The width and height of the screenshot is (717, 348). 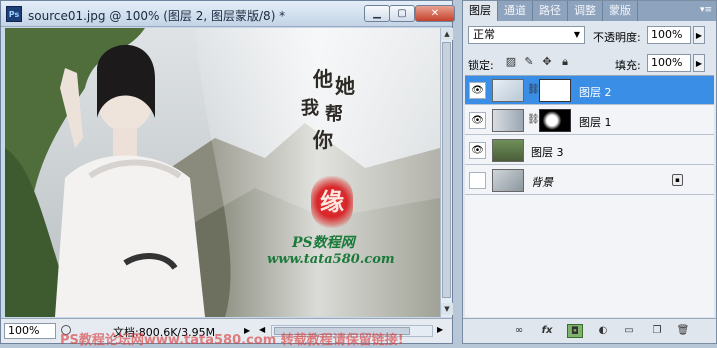 I want to click on scroll-down-icon: ▼, so click(x=447, y=309).